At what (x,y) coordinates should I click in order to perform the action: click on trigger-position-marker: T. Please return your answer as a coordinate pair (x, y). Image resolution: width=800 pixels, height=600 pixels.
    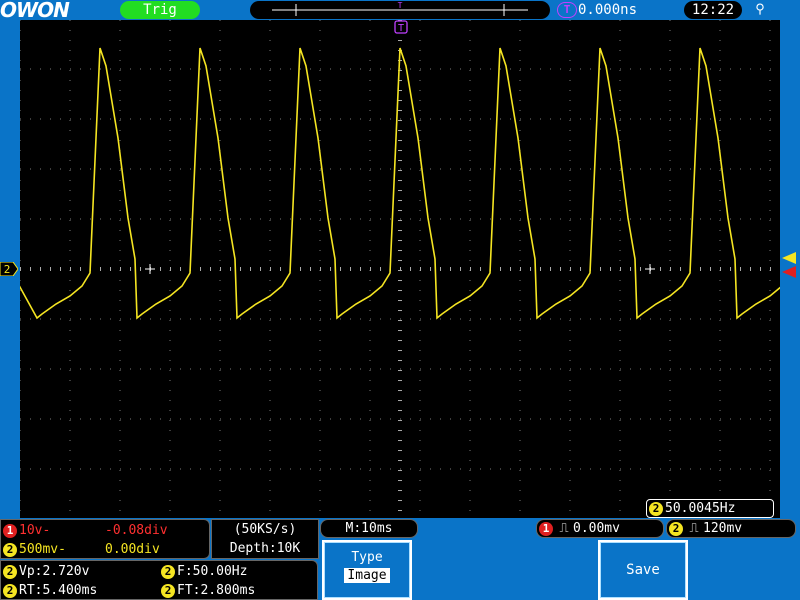
    Looking at the image, I should click on (401, 27).